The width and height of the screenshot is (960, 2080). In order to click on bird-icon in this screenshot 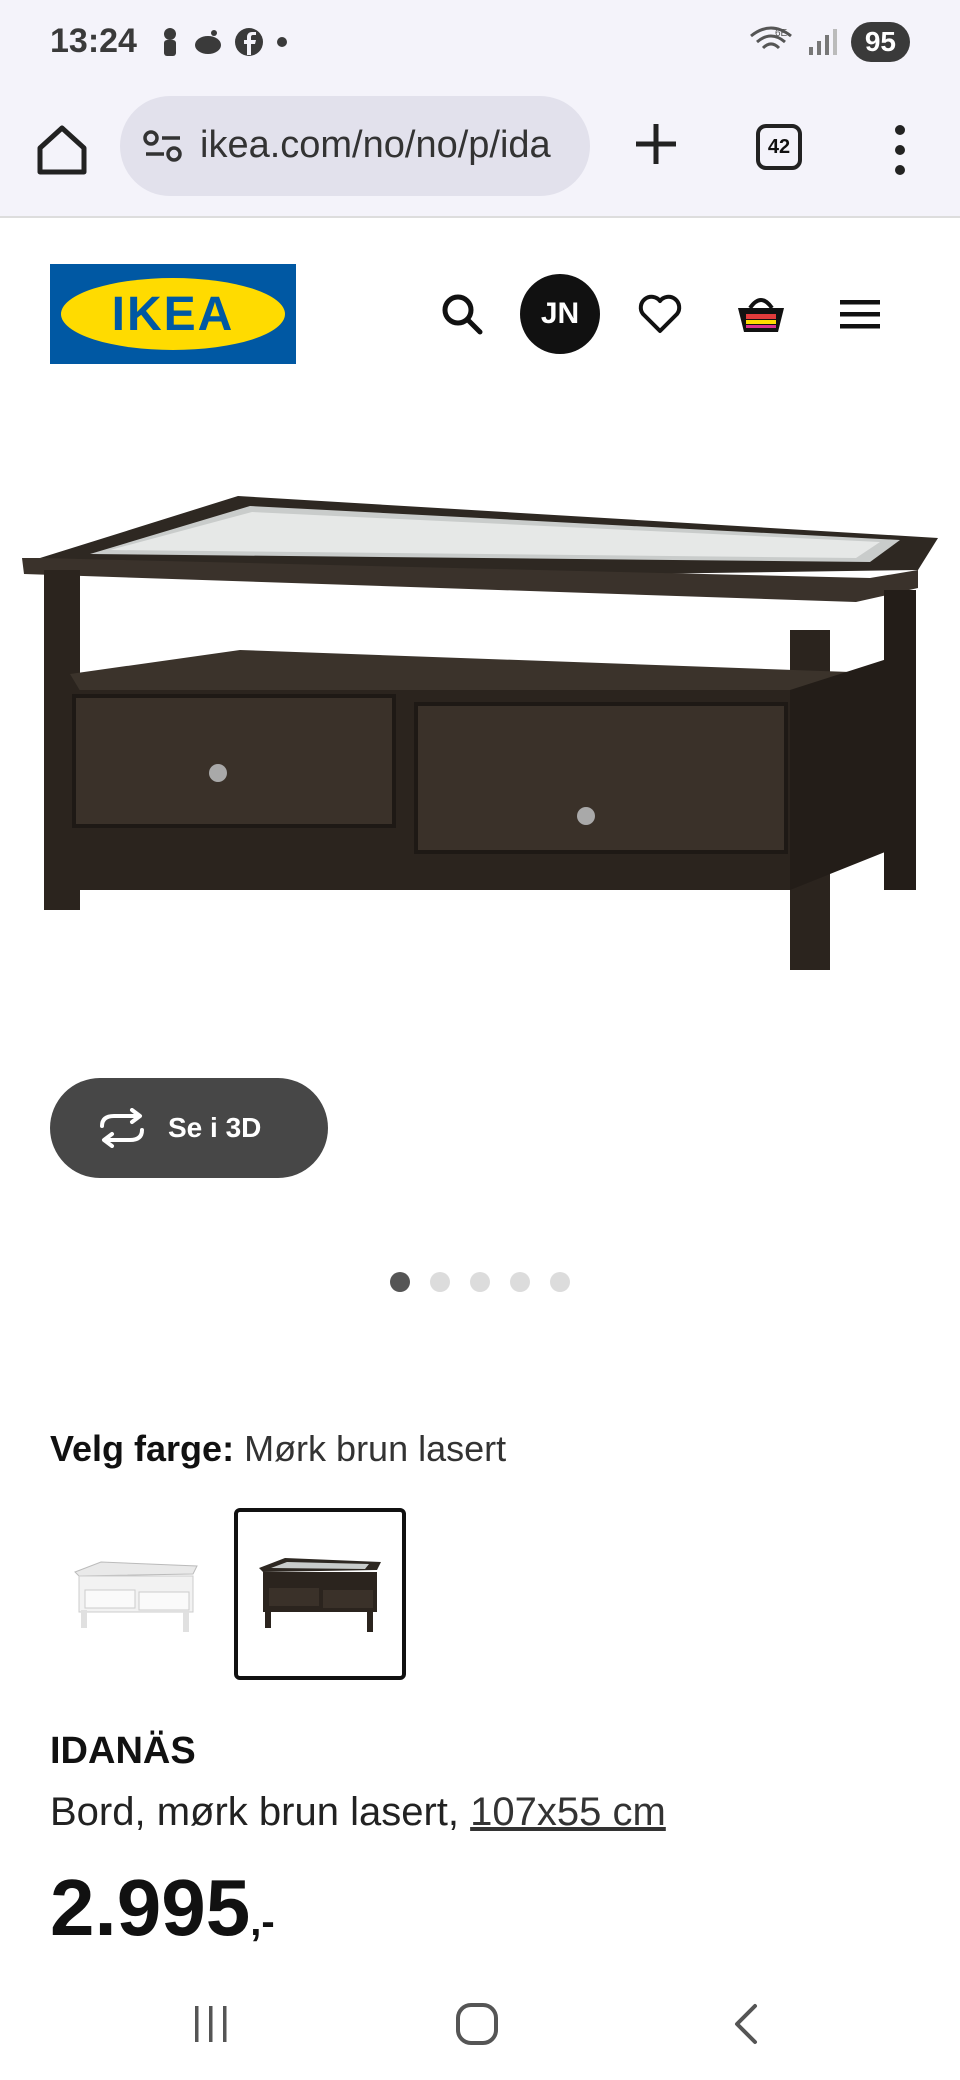, I will do `click(208, 42)`.